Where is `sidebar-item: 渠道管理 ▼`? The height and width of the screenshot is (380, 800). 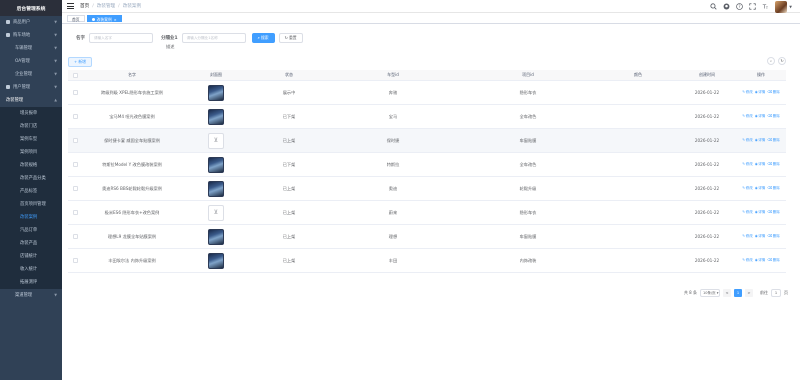
sidebar-item: 渠道管理 ▼ is located at coordinates (31, 295).